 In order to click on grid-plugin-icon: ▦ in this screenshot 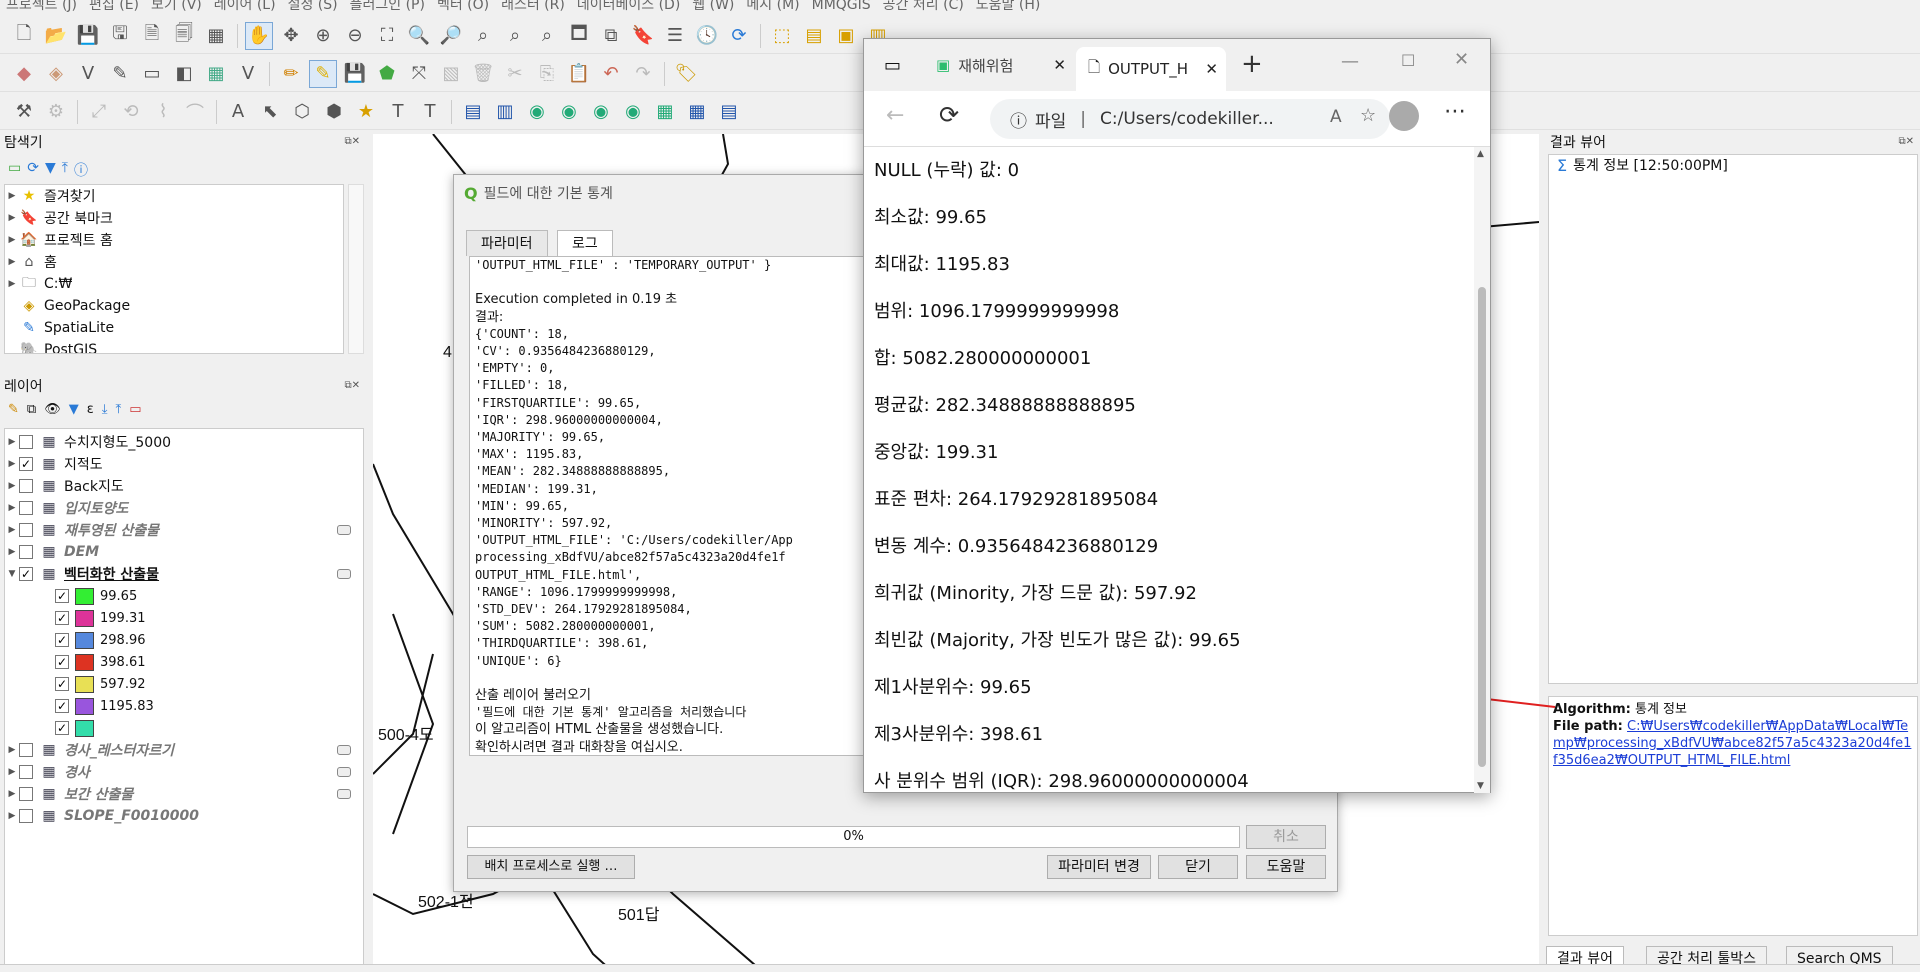, I will do `click(697, 112)`.